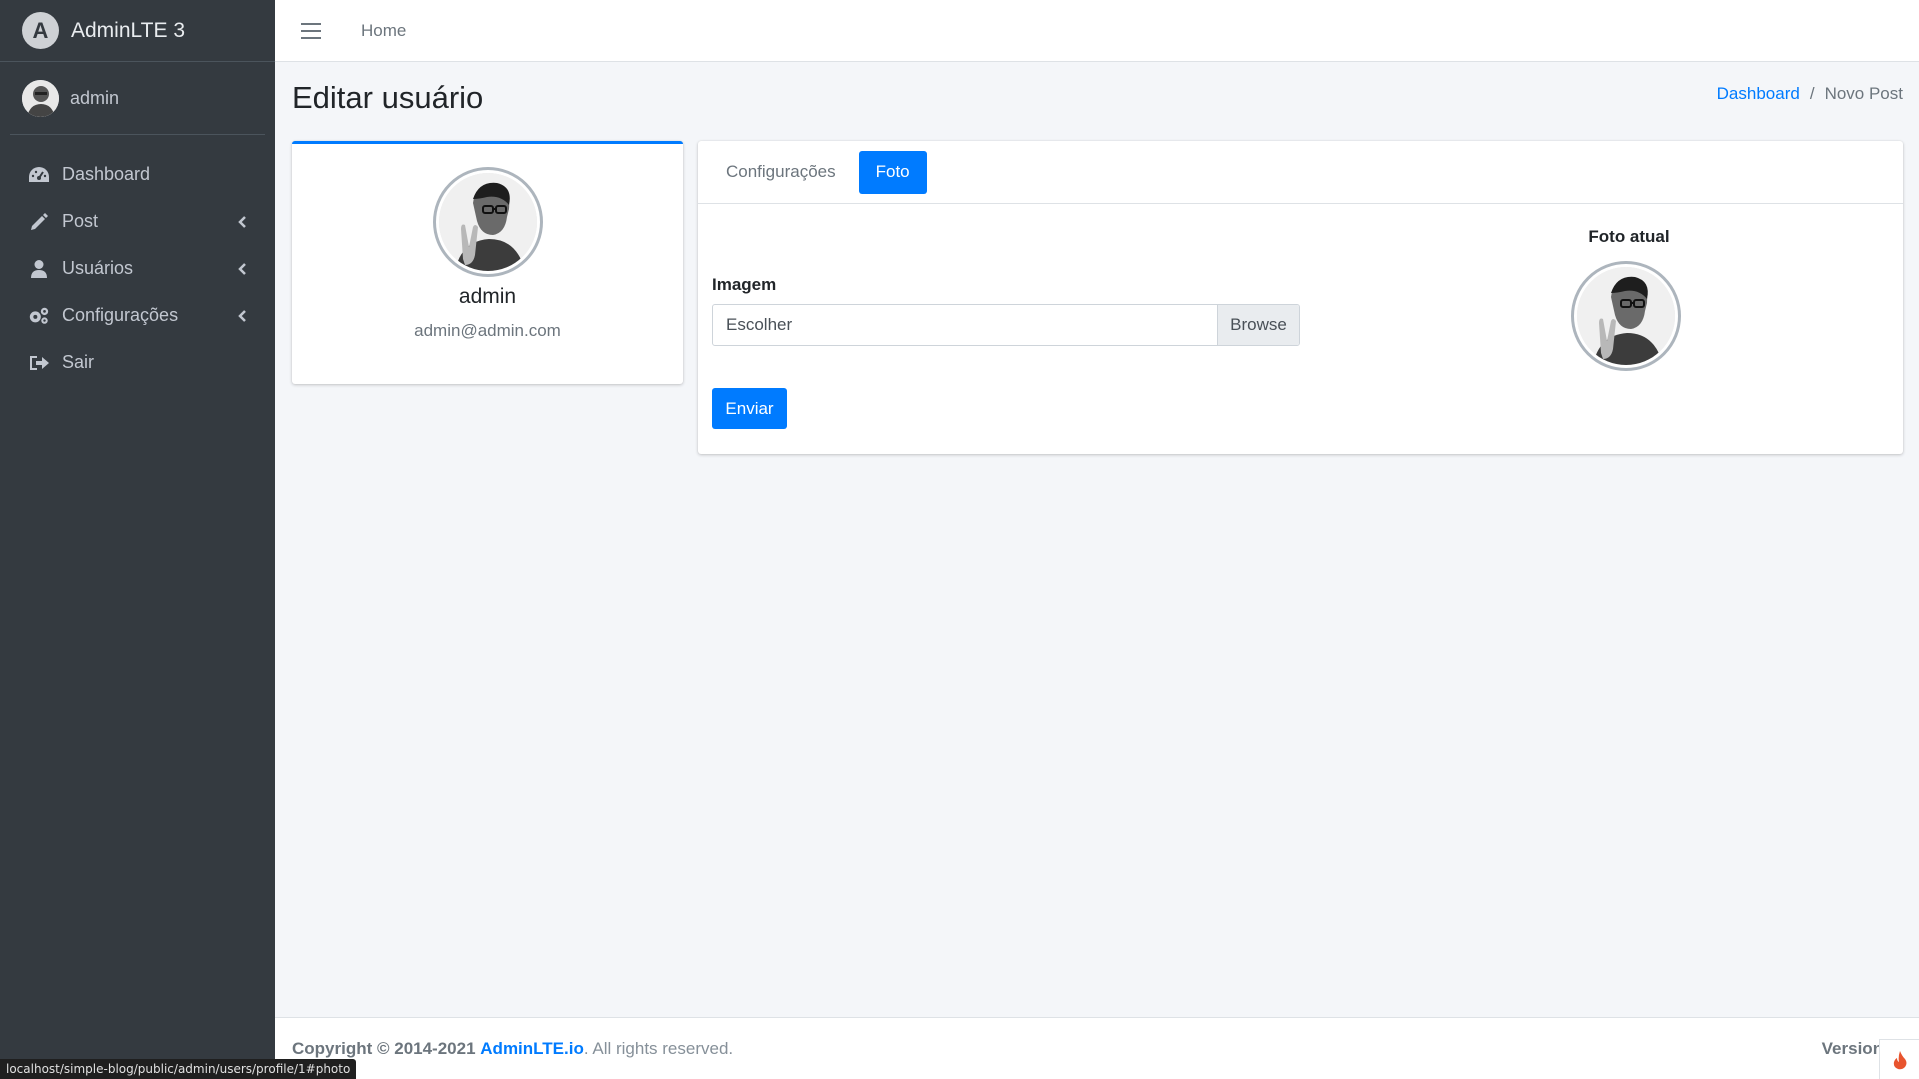 The width and height of the screenshot is (1919, 1079). What do you see at coordinates (487, 296) in the screenshot?
I see `profile-name: admin` at bounding box center [487, 296].